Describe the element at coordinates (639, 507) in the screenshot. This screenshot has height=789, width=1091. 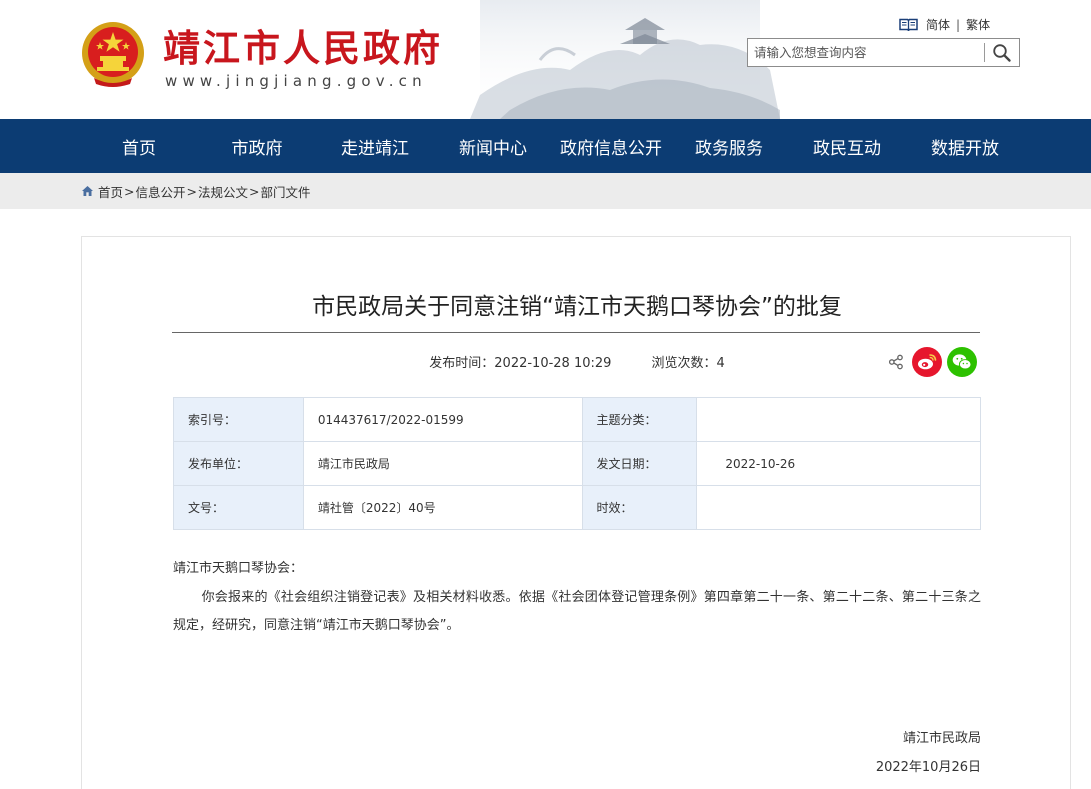
I see `validity-label: 时效：` at that location.